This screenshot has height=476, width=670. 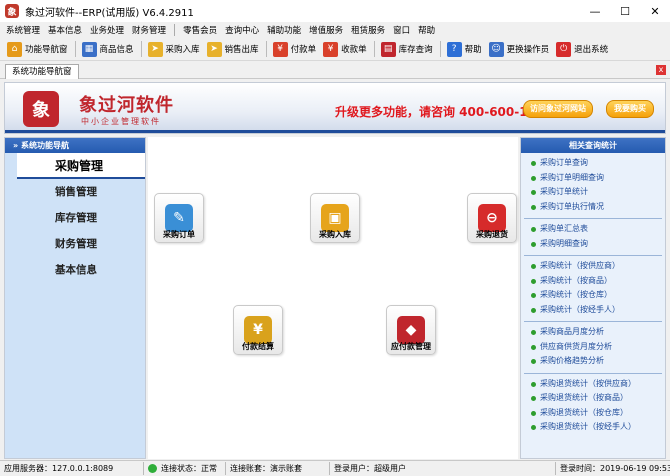 What do you see at coordinates (284, 30) in the screenshot?
I see `menu-auxiliary: 辅助功能` at bounding box center [284, 30].